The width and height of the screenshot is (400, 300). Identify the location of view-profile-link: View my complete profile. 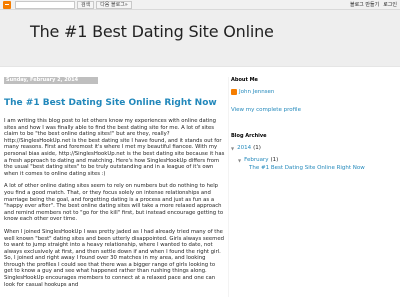
(311, 110).